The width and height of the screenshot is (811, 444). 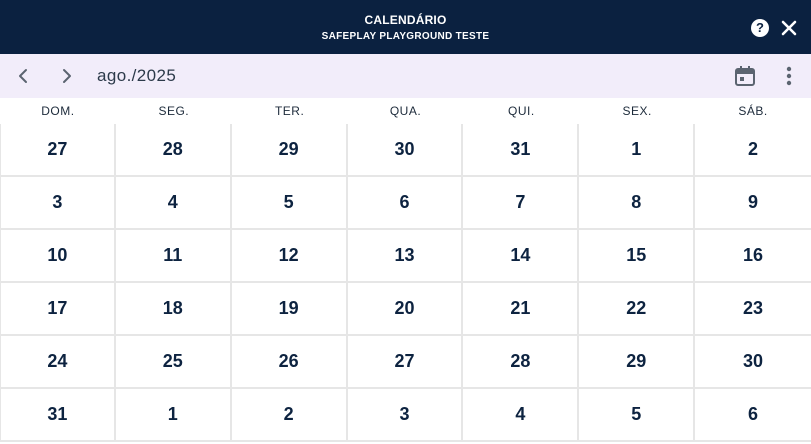 I want to click on chevron-left-icon, so click(x=23, y=76).